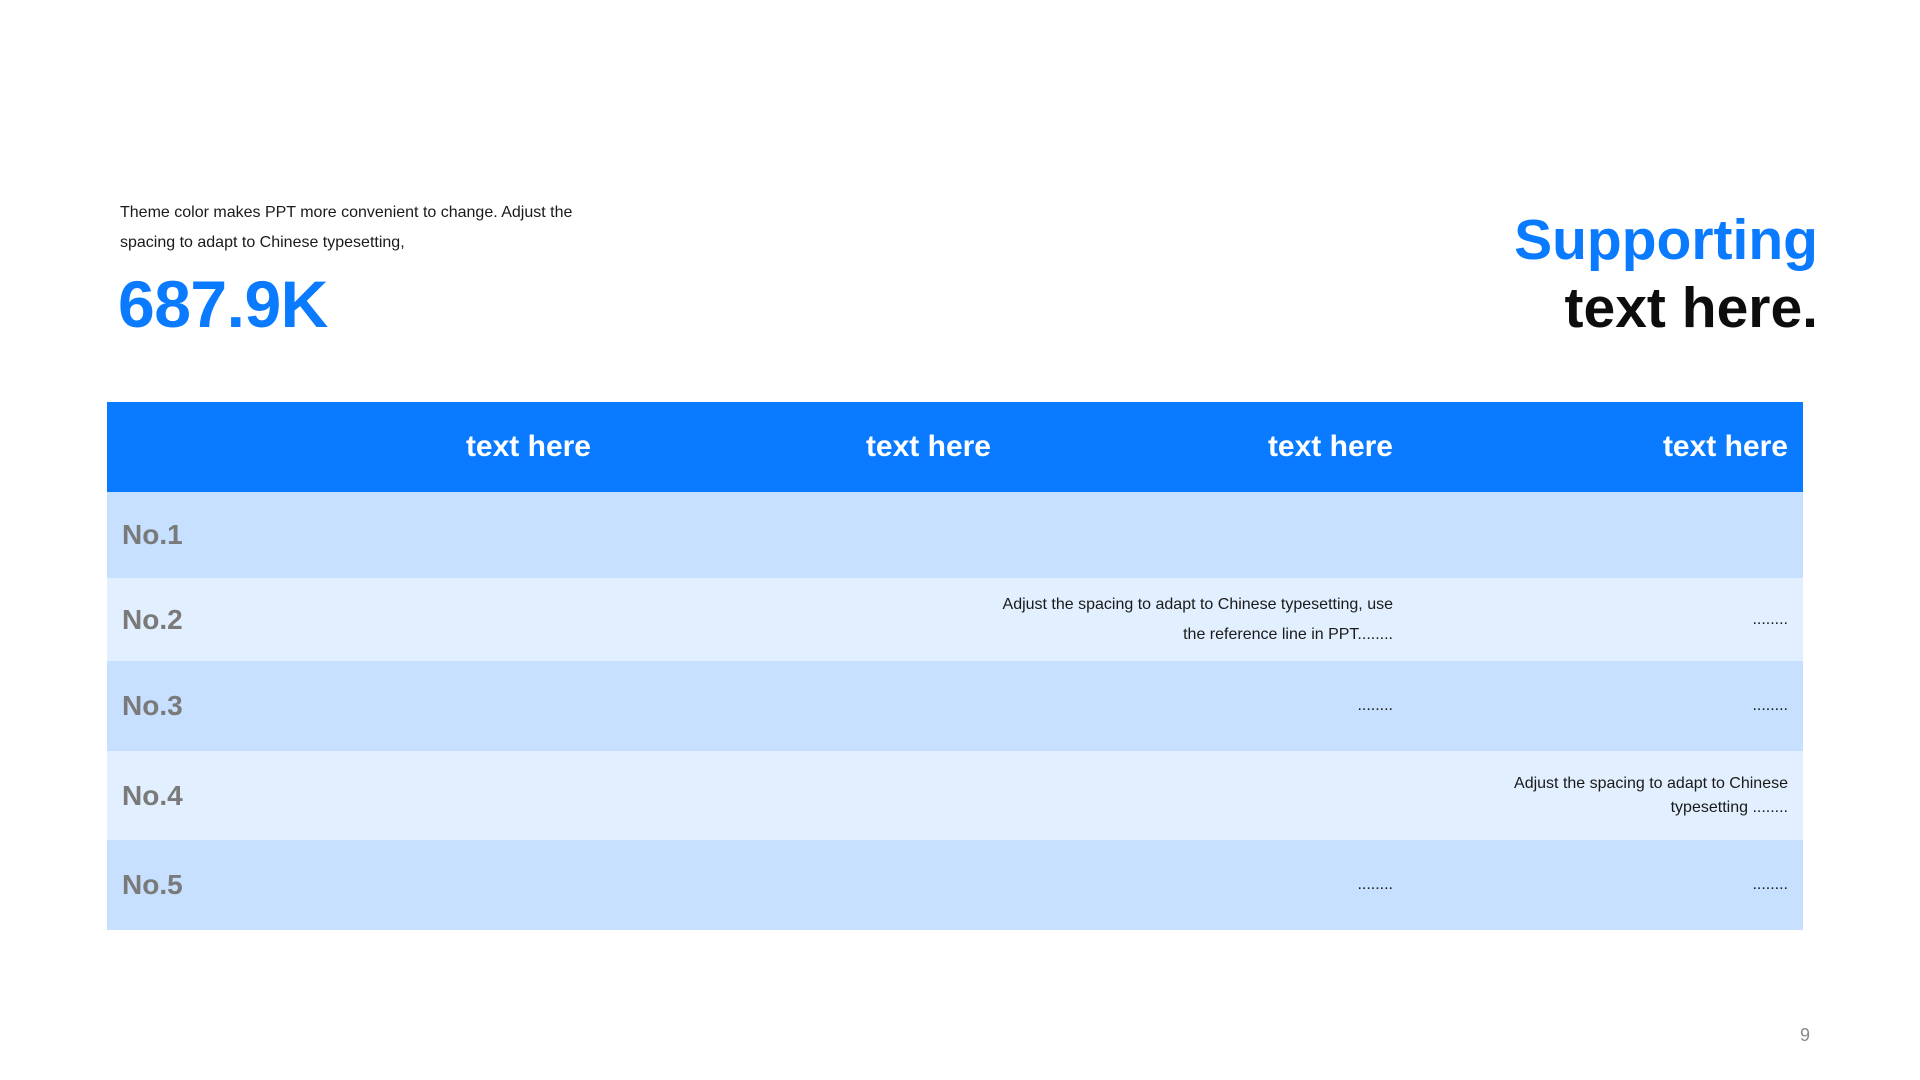 The height and width of the screenshot is (1080, 1920). I want to click on table-row: No.1, so click(955, 535).